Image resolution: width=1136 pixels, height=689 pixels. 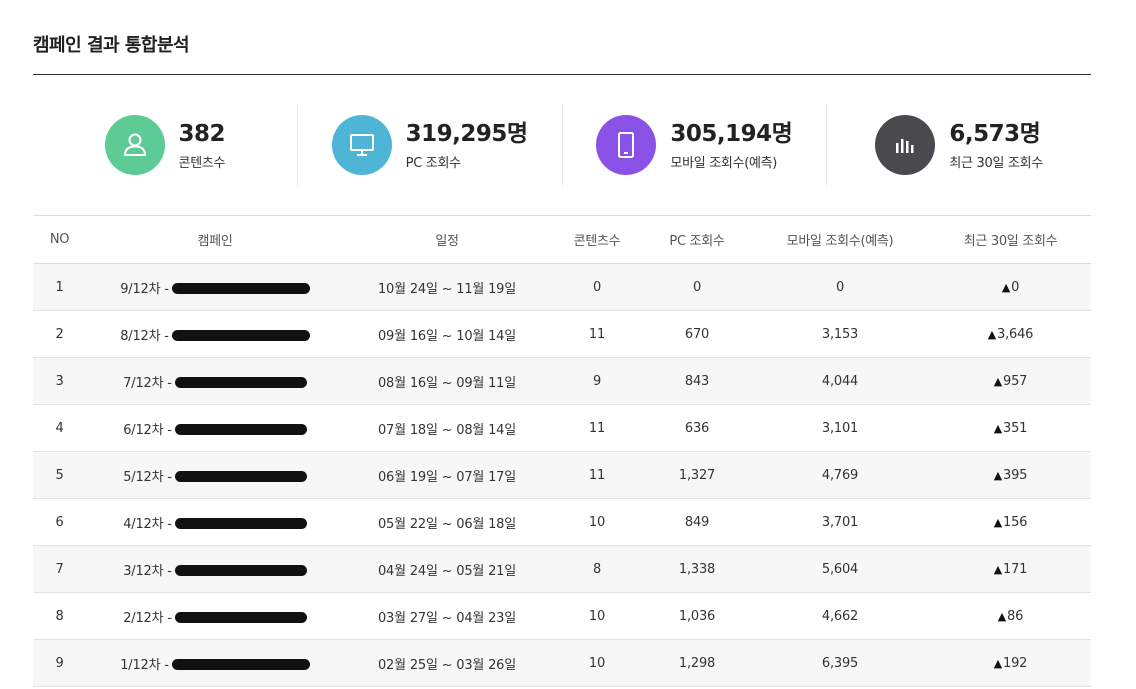 What do you see at coordinates (1010, 287) in the screenshot?
I see `cell-recent-views: ▲0` at bounding box center [1010, 287].